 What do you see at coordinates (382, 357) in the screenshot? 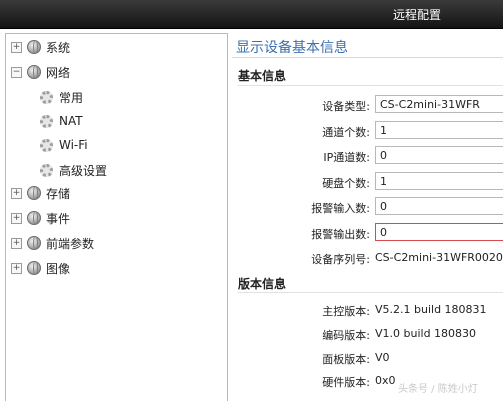
I see `panel-version-value: V0` at bounding box center [382, 357].